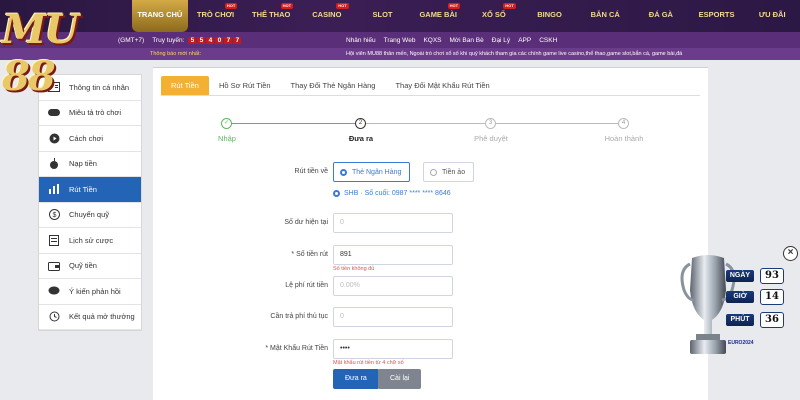 Image resolution: width=800 pixels, height=400 pixels. What do you see at coordinates (192, 40) in the screenshot?
I see `counter-digit: 5` at bounding box center [192, 40].